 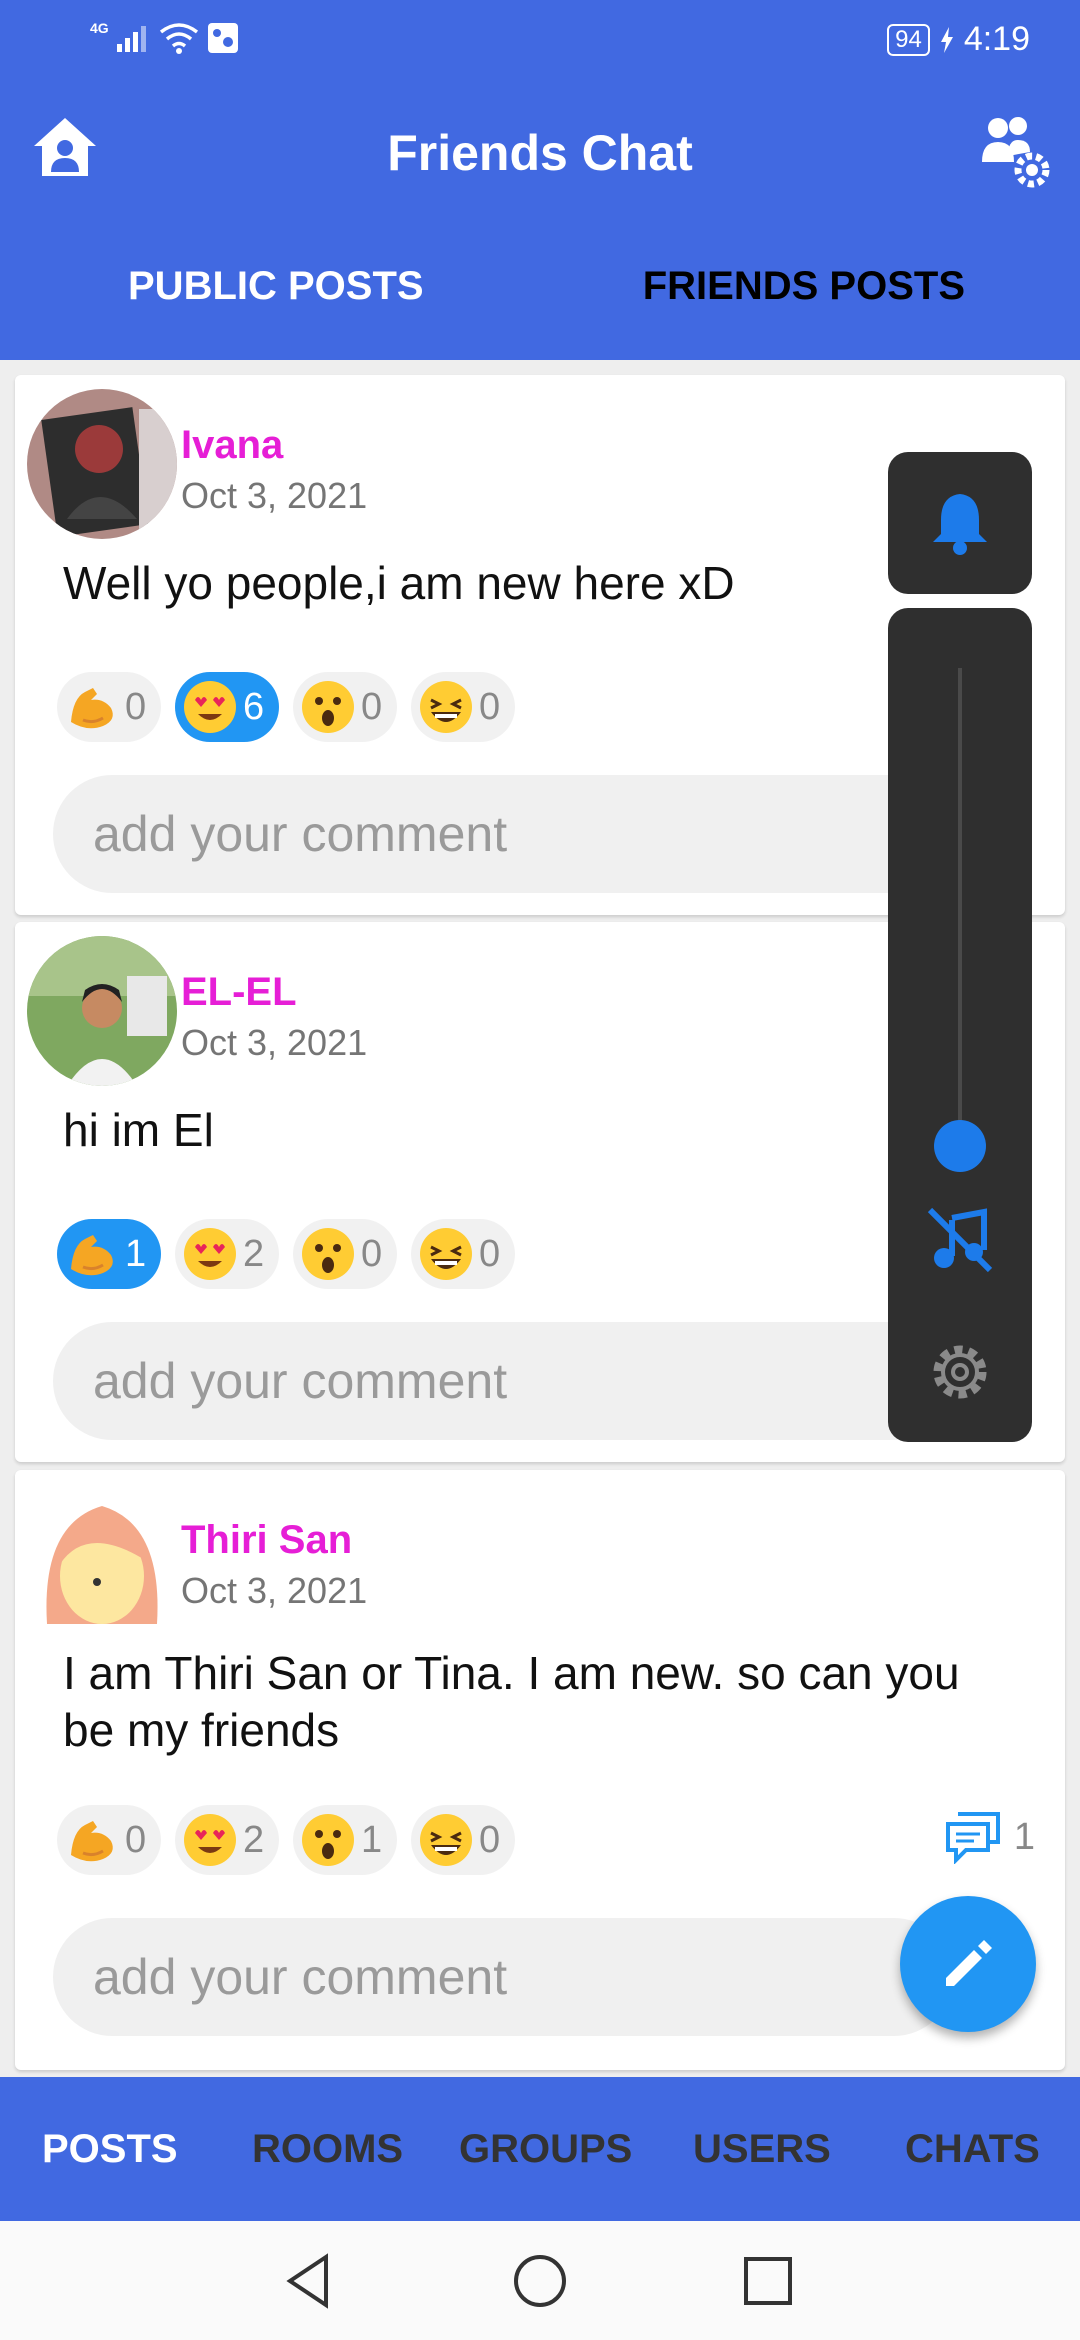 I want to click on battery-indicator: 94, so click(x=908, y=39).